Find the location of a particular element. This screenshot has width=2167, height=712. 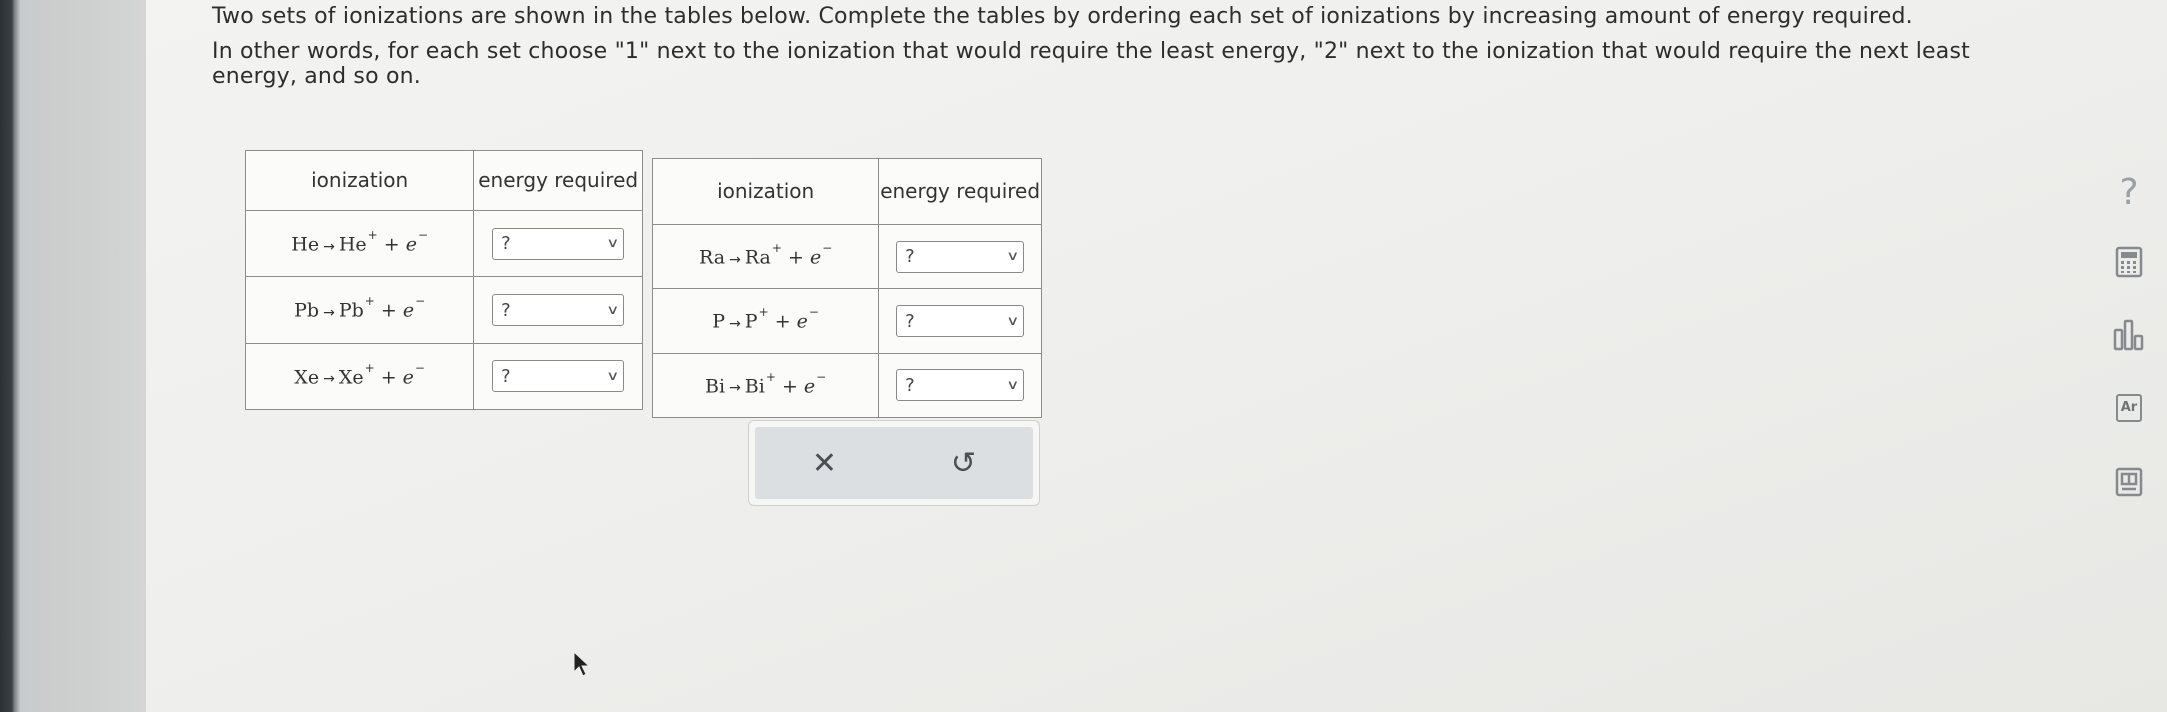

equation: Ra → Ra+ + e− is located at coordinates (765, 257).